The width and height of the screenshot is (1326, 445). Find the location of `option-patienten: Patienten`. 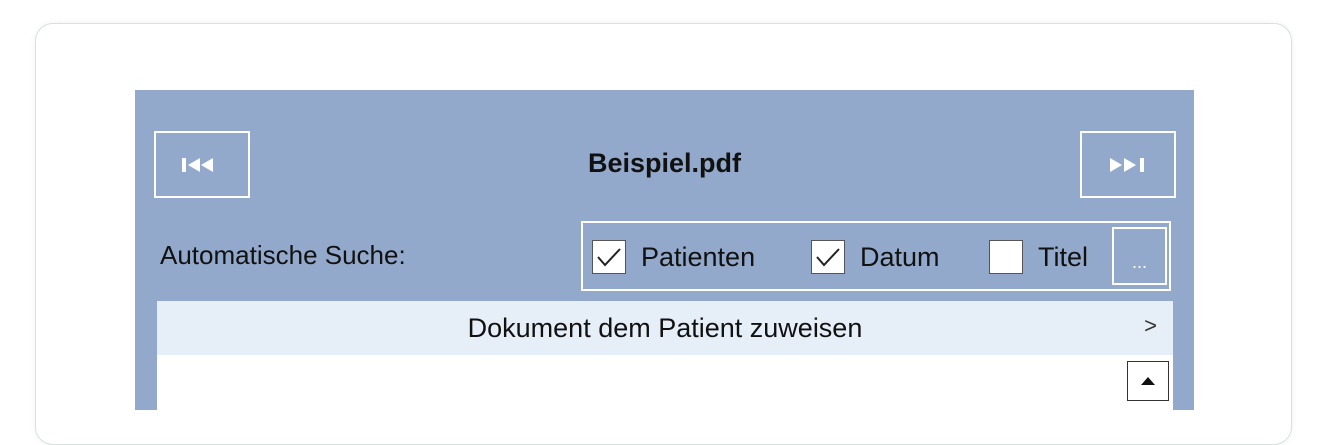

option-patienten: Patienten is located at coordinates (673, 257).